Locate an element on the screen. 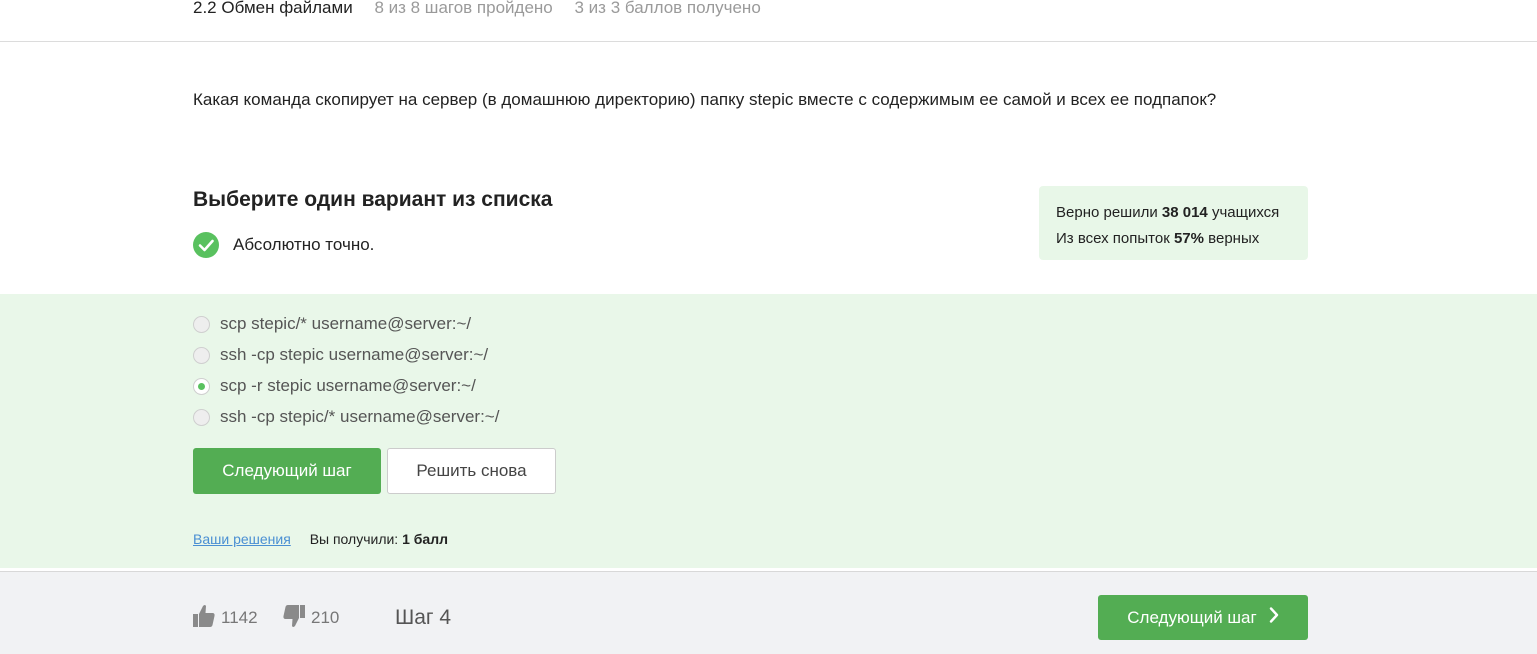  step-number: Шаг 4 is located at coordinates (423, 617).